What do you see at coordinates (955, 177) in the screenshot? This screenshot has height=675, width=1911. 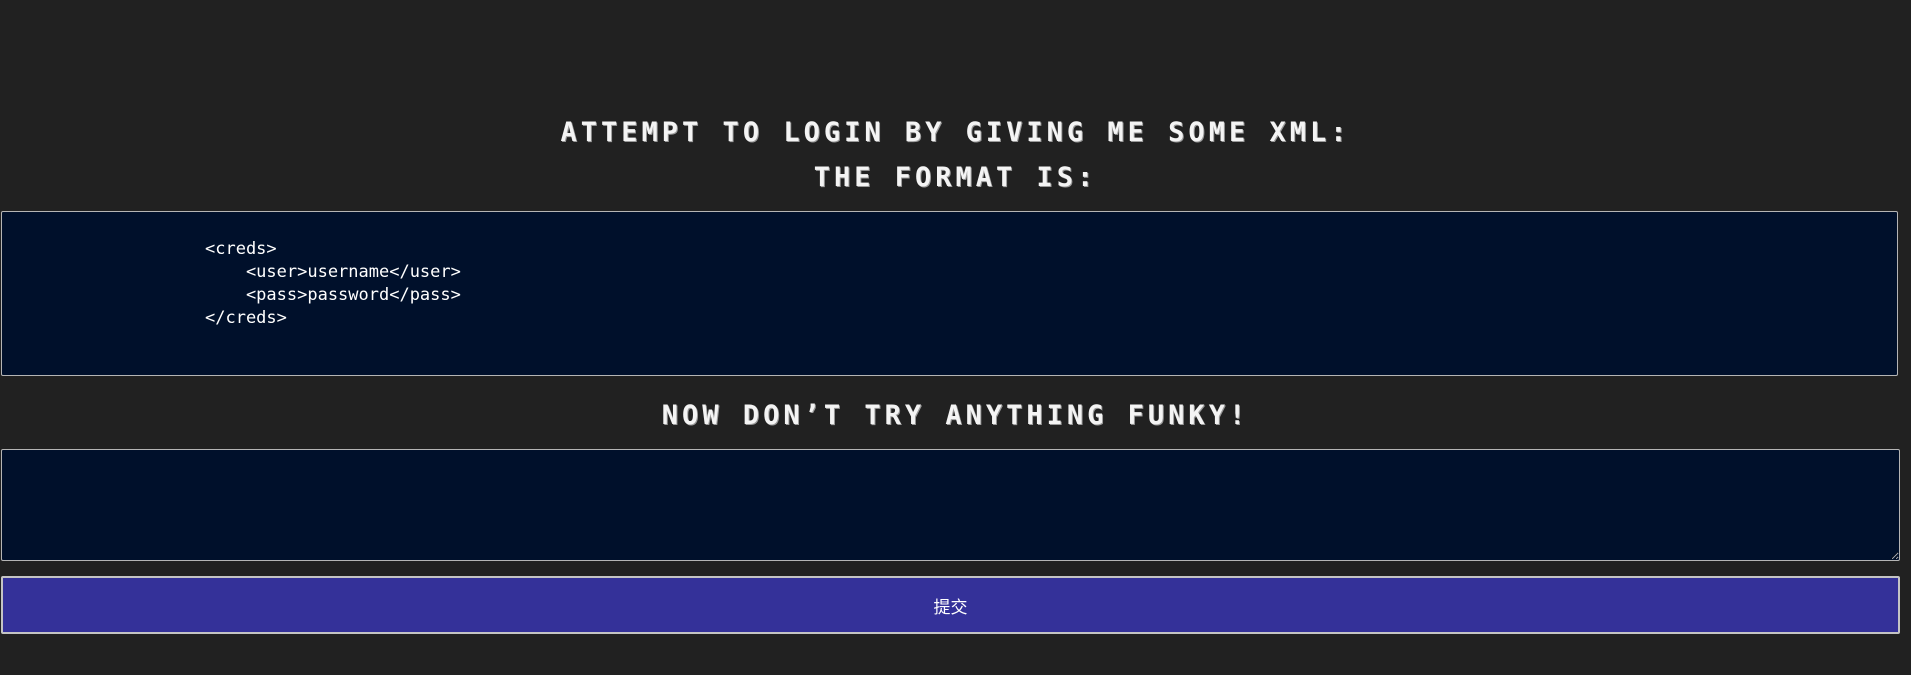 I see `format-heading: THE FORMAT IS:` at bounding box center [955, 177].